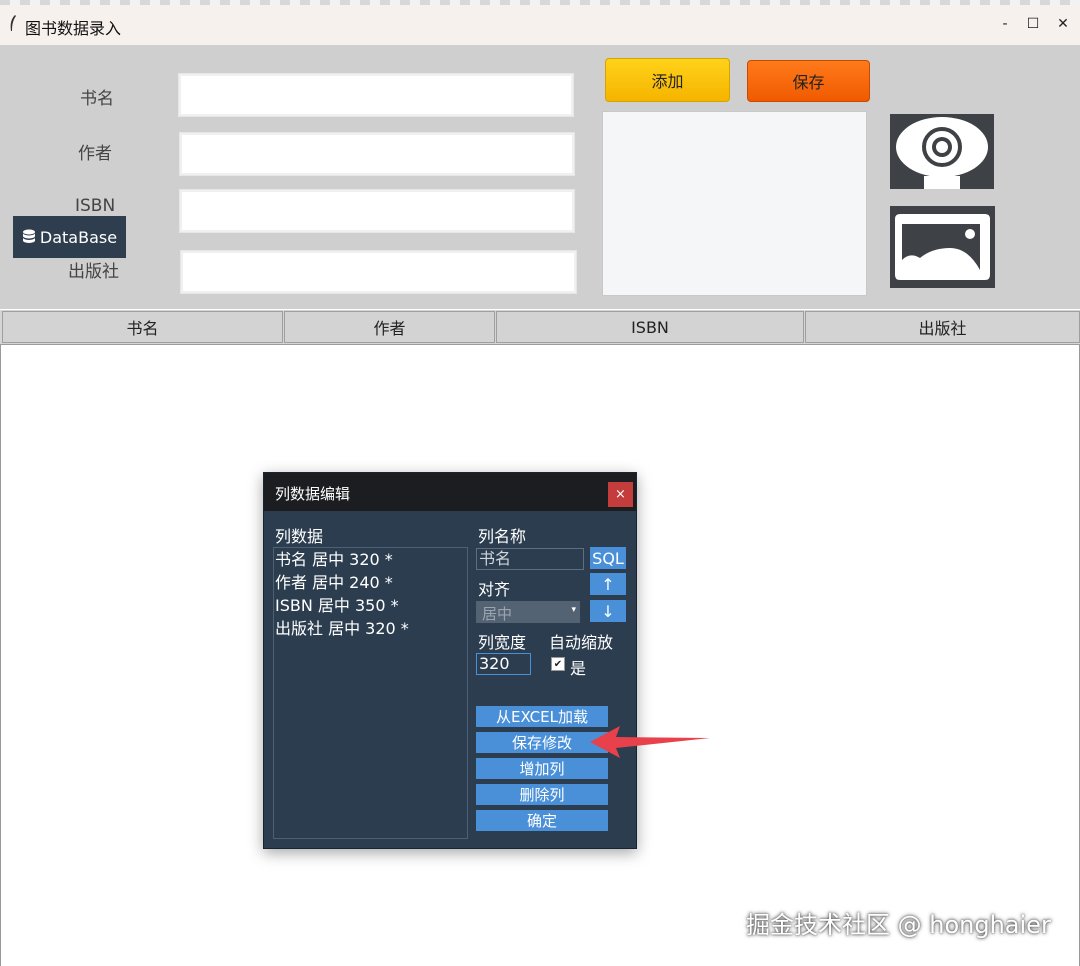 This screenshot has height=966, width=1080. What do you see at coordinates (370, 559) in the screenshot?
I see `list-item: 书名 居中 320 *` at bounding box center [370, 559].